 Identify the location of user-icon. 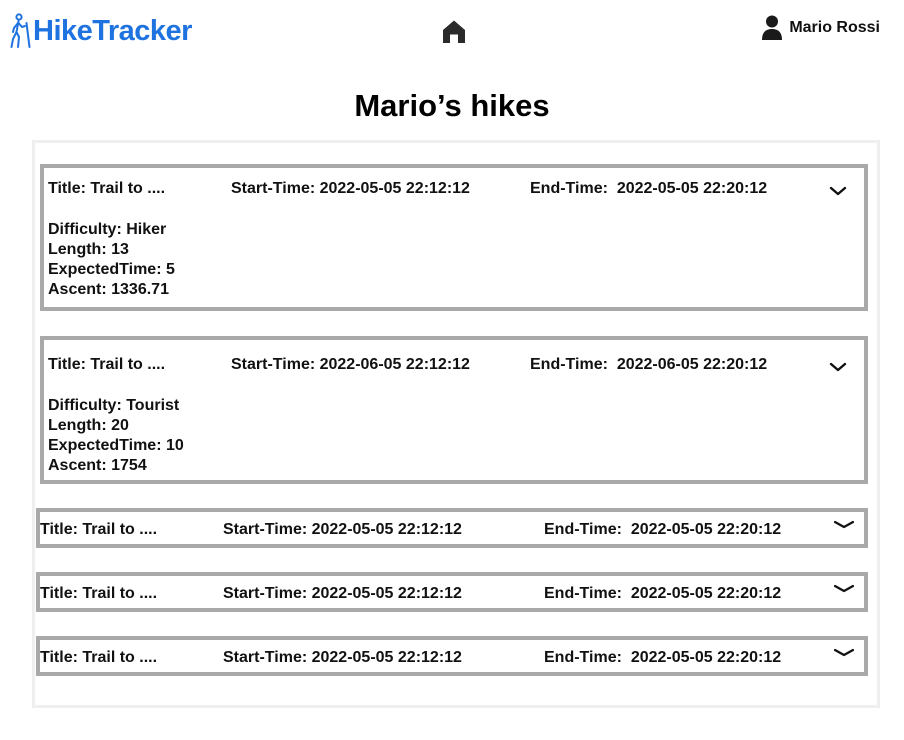
(775, 28).